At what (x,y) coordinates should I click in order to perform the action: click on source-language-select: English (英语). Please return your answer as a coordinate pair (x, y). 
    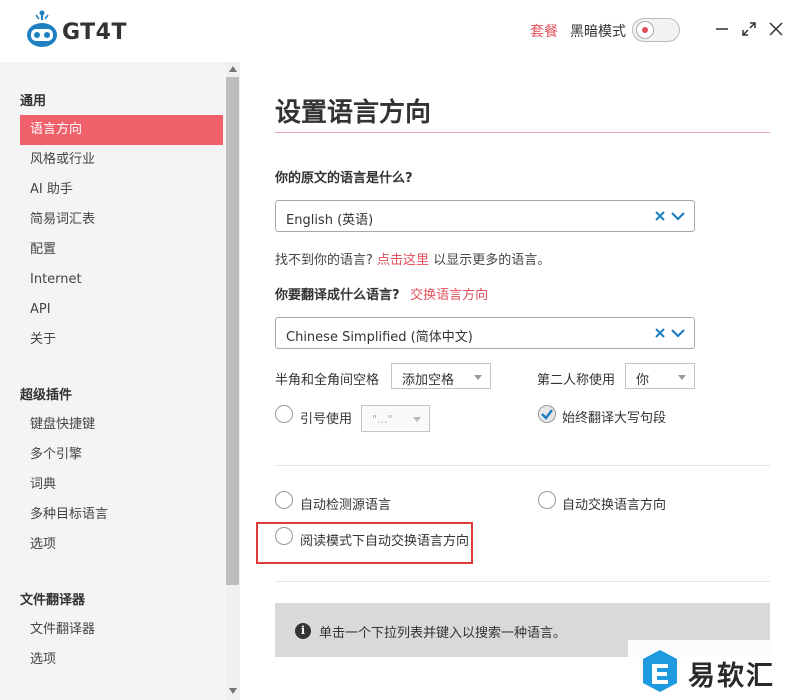
    Looking at the image, I should click on (485, 216).